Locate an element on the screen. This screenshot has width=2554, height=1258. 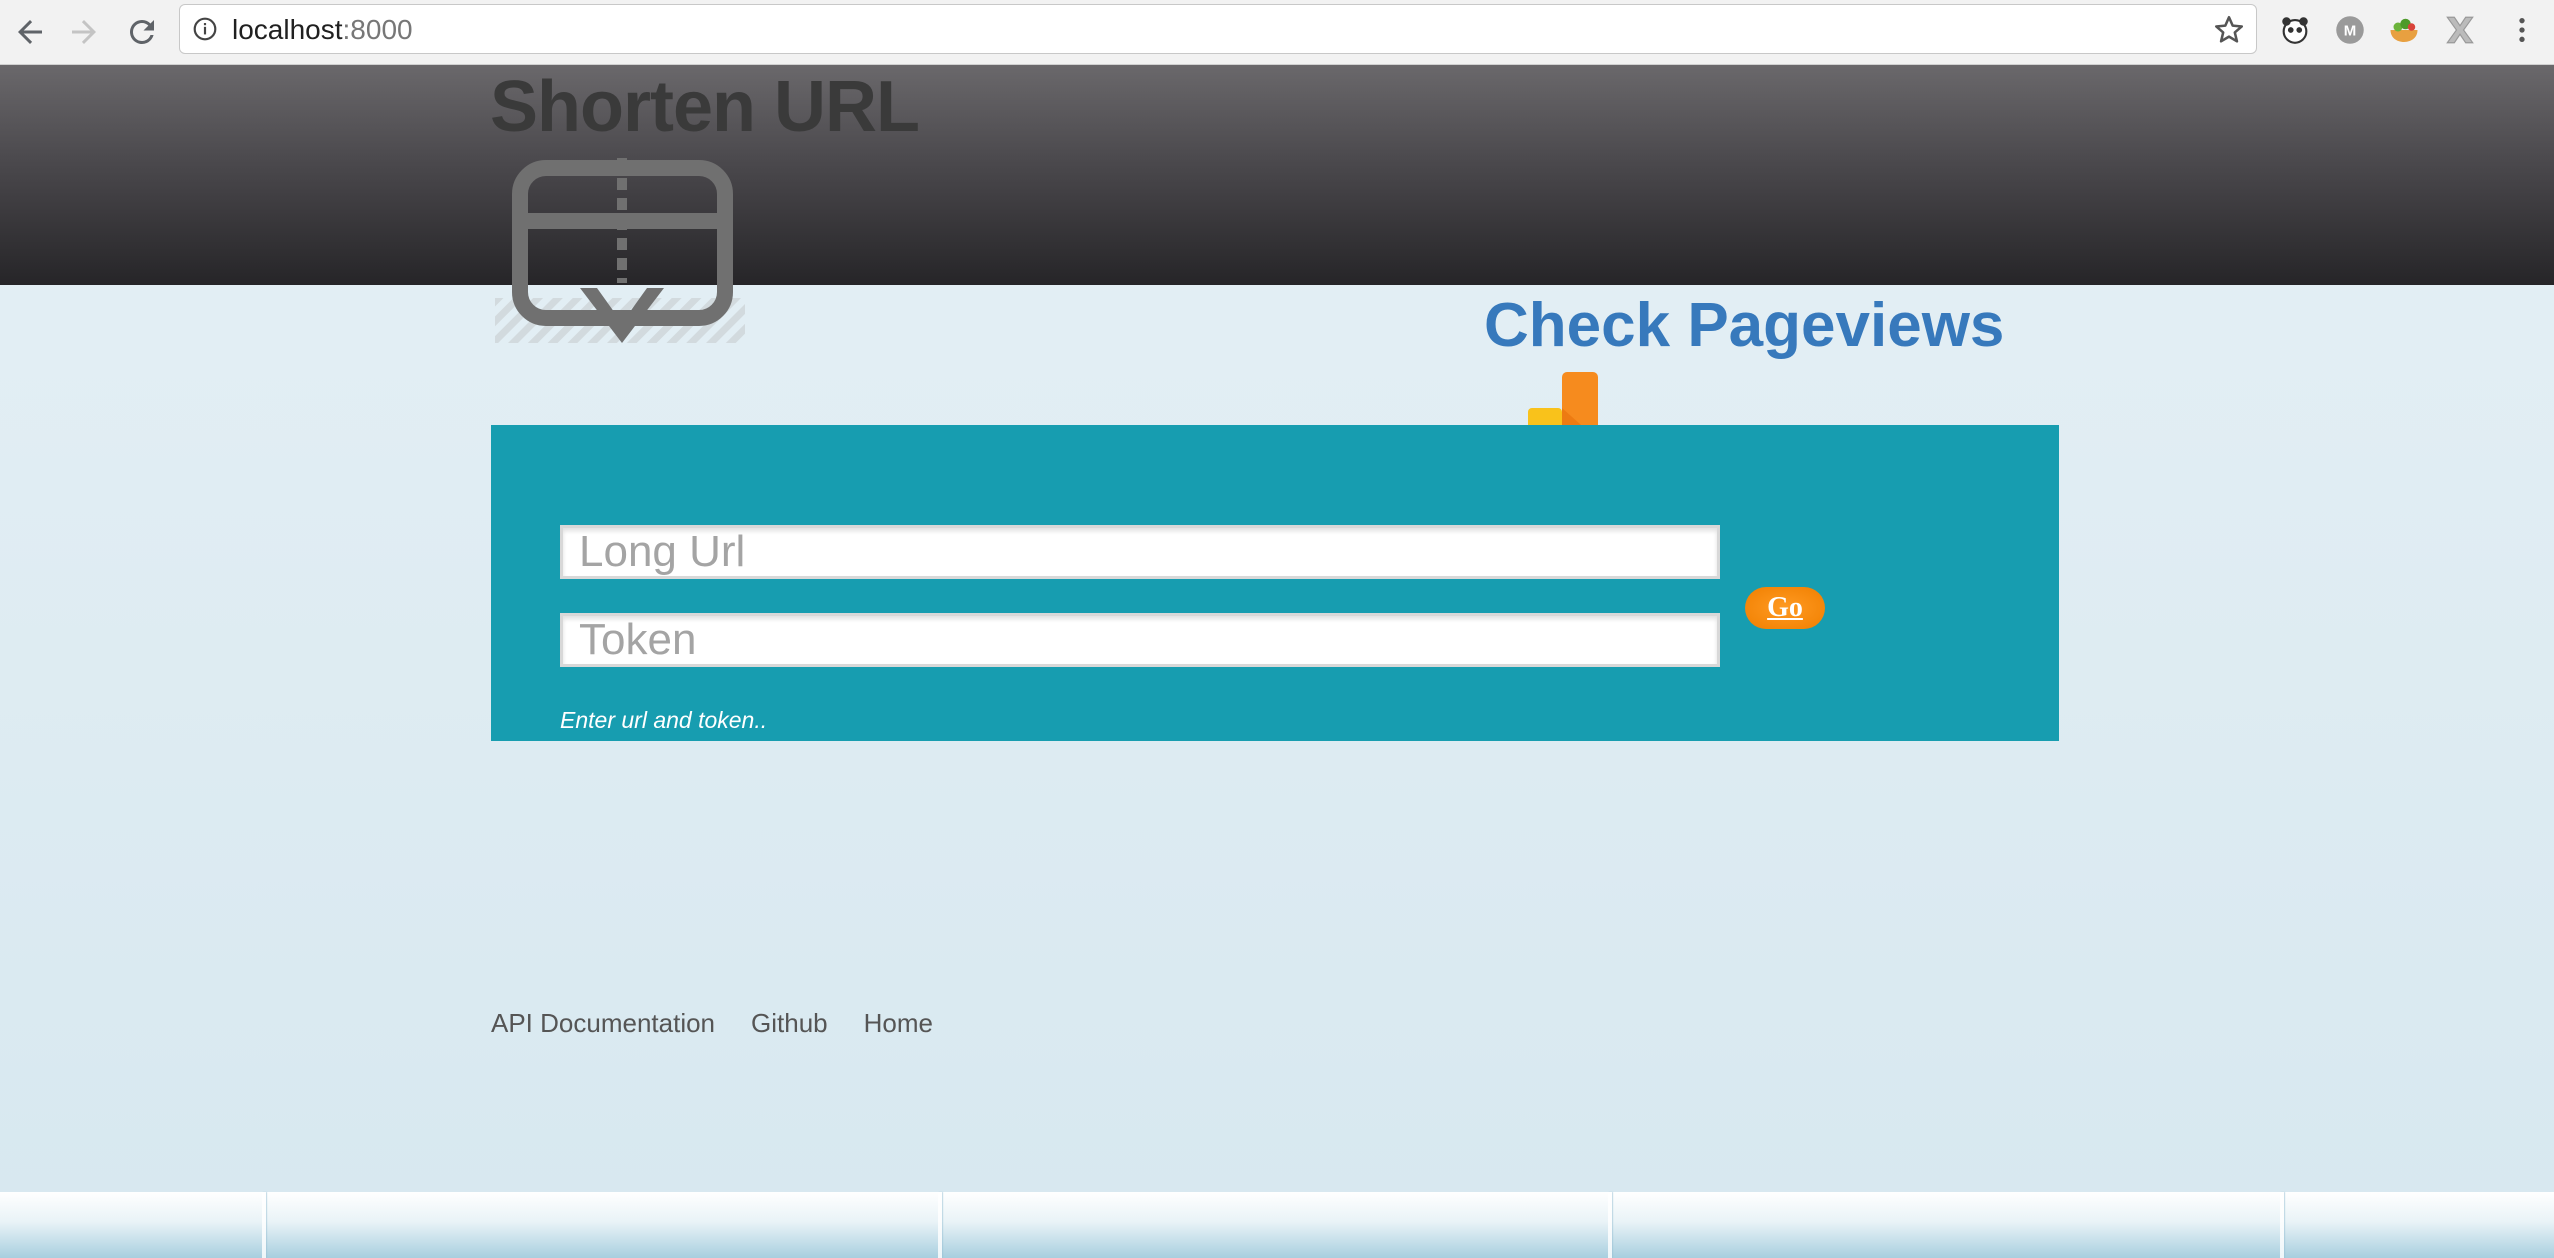
menu-kebab-icon is located at coordinates (2522, 30).